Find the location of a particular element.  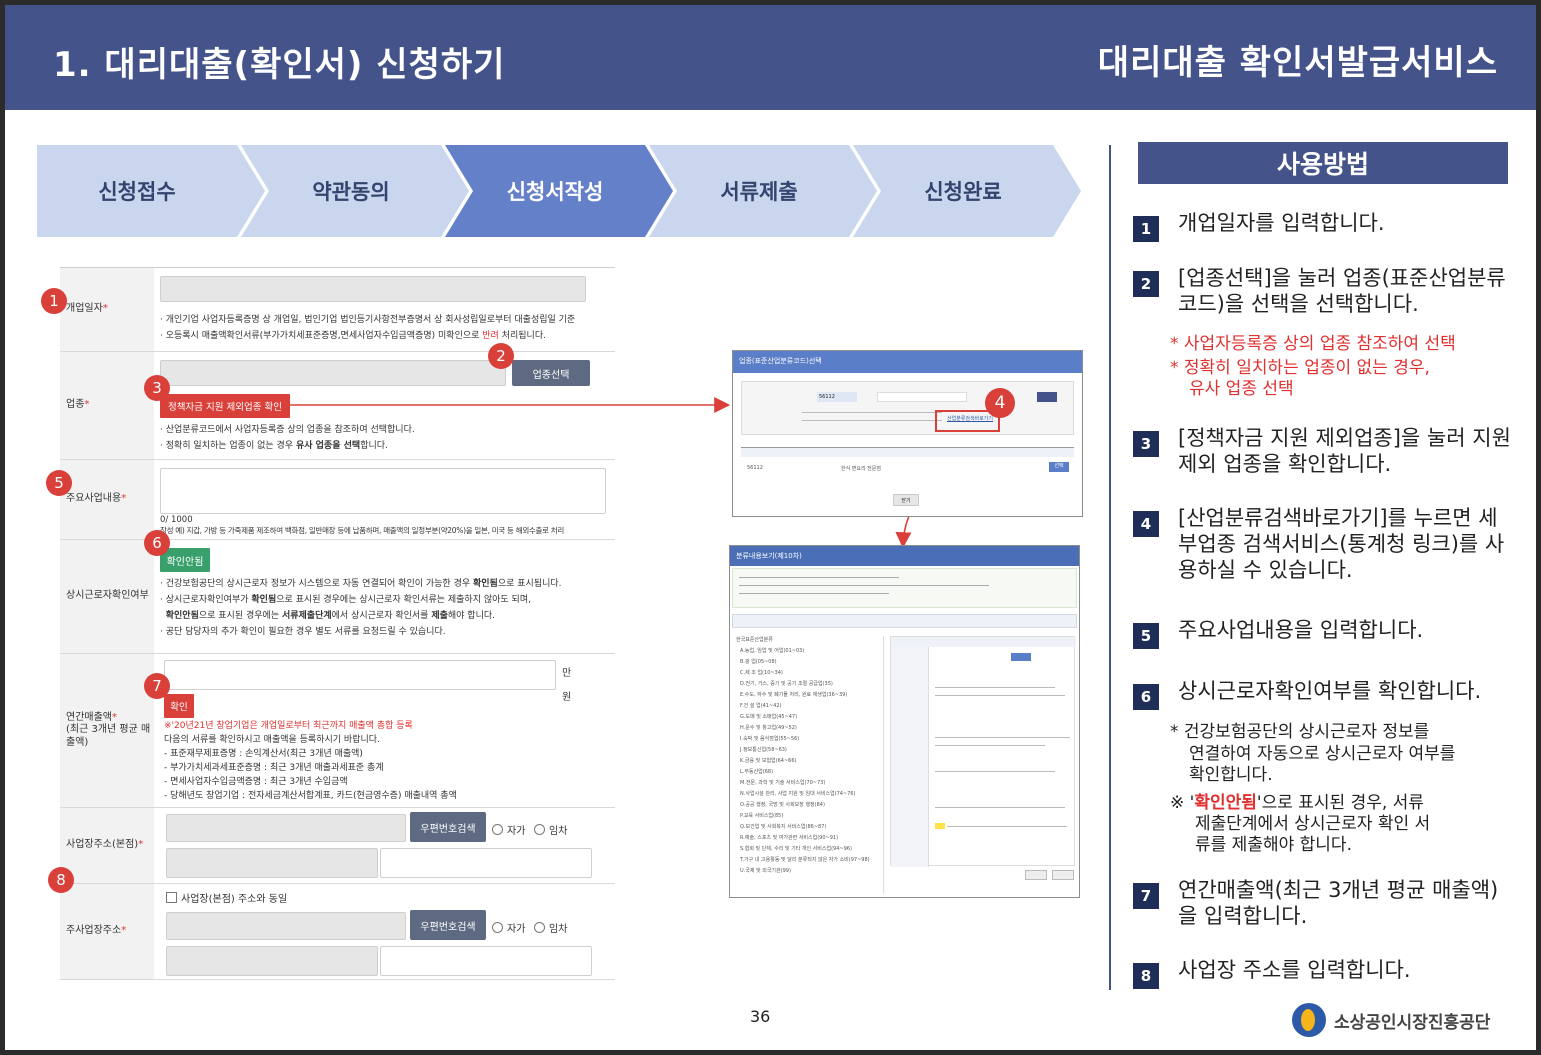

tree-item: 한국표준산업분류 is located at coordinates (754, 640).